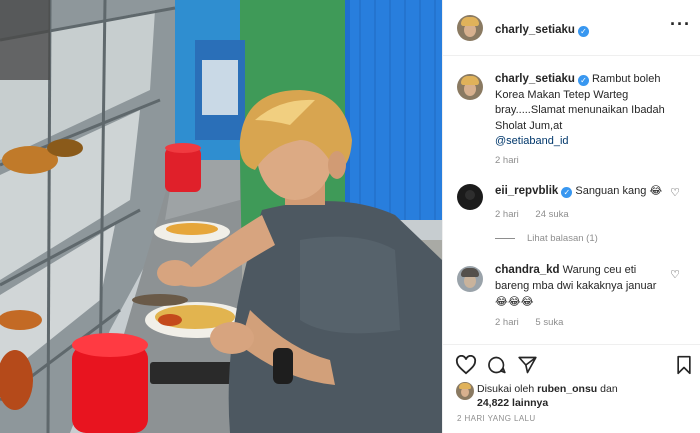  What do you see at coordinates (470, 87) in the screenshot?
I see `caption-author-avatar` at bounding box center [470, 87].